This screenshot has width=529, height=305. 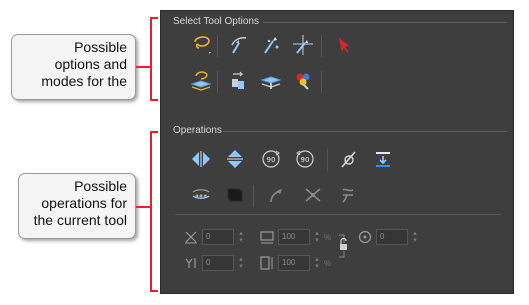 What do you see at coordinates (267, 237) in the screenshot?
I see `width-icon` at bounding box center [267, 237].